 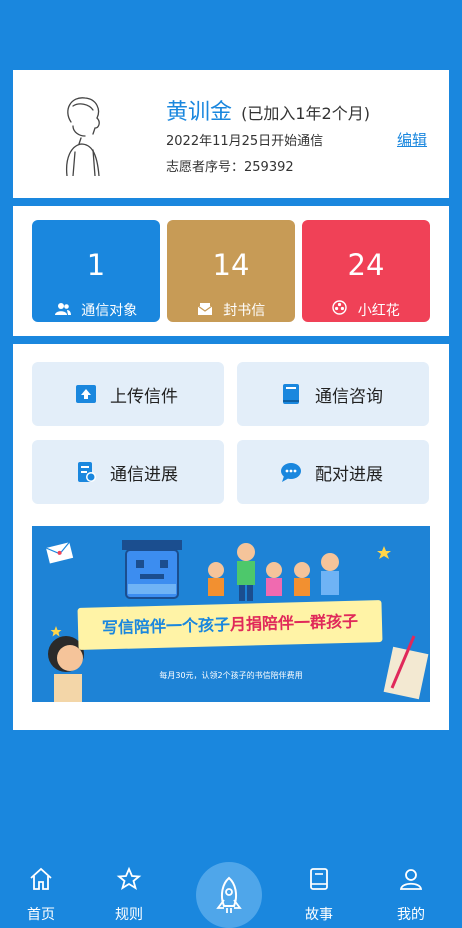 I want to click on book-story-icon, so click(x=319, y=879).